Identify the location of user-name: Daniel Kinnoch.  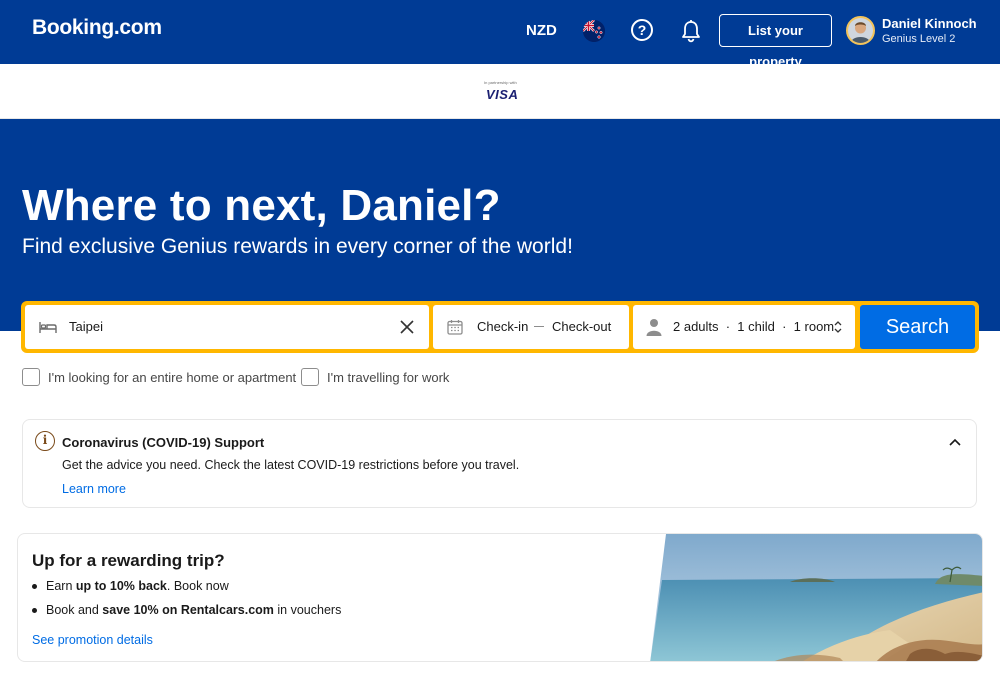
(929, 23).